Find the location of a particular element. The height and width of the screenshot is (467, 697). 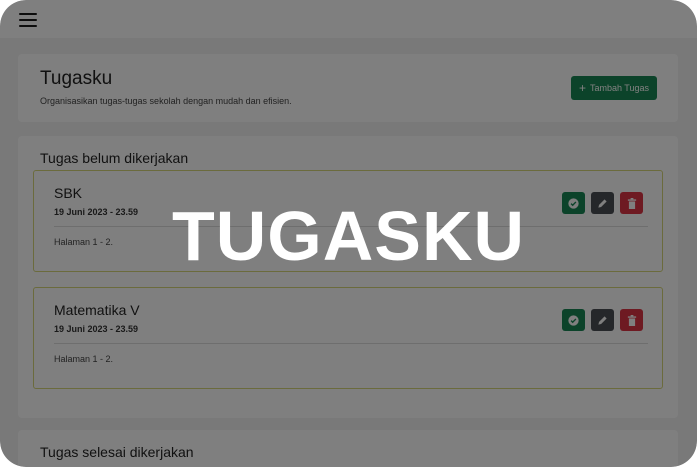

overlay-title: TUGASKU is located at coordinates (348, 236).